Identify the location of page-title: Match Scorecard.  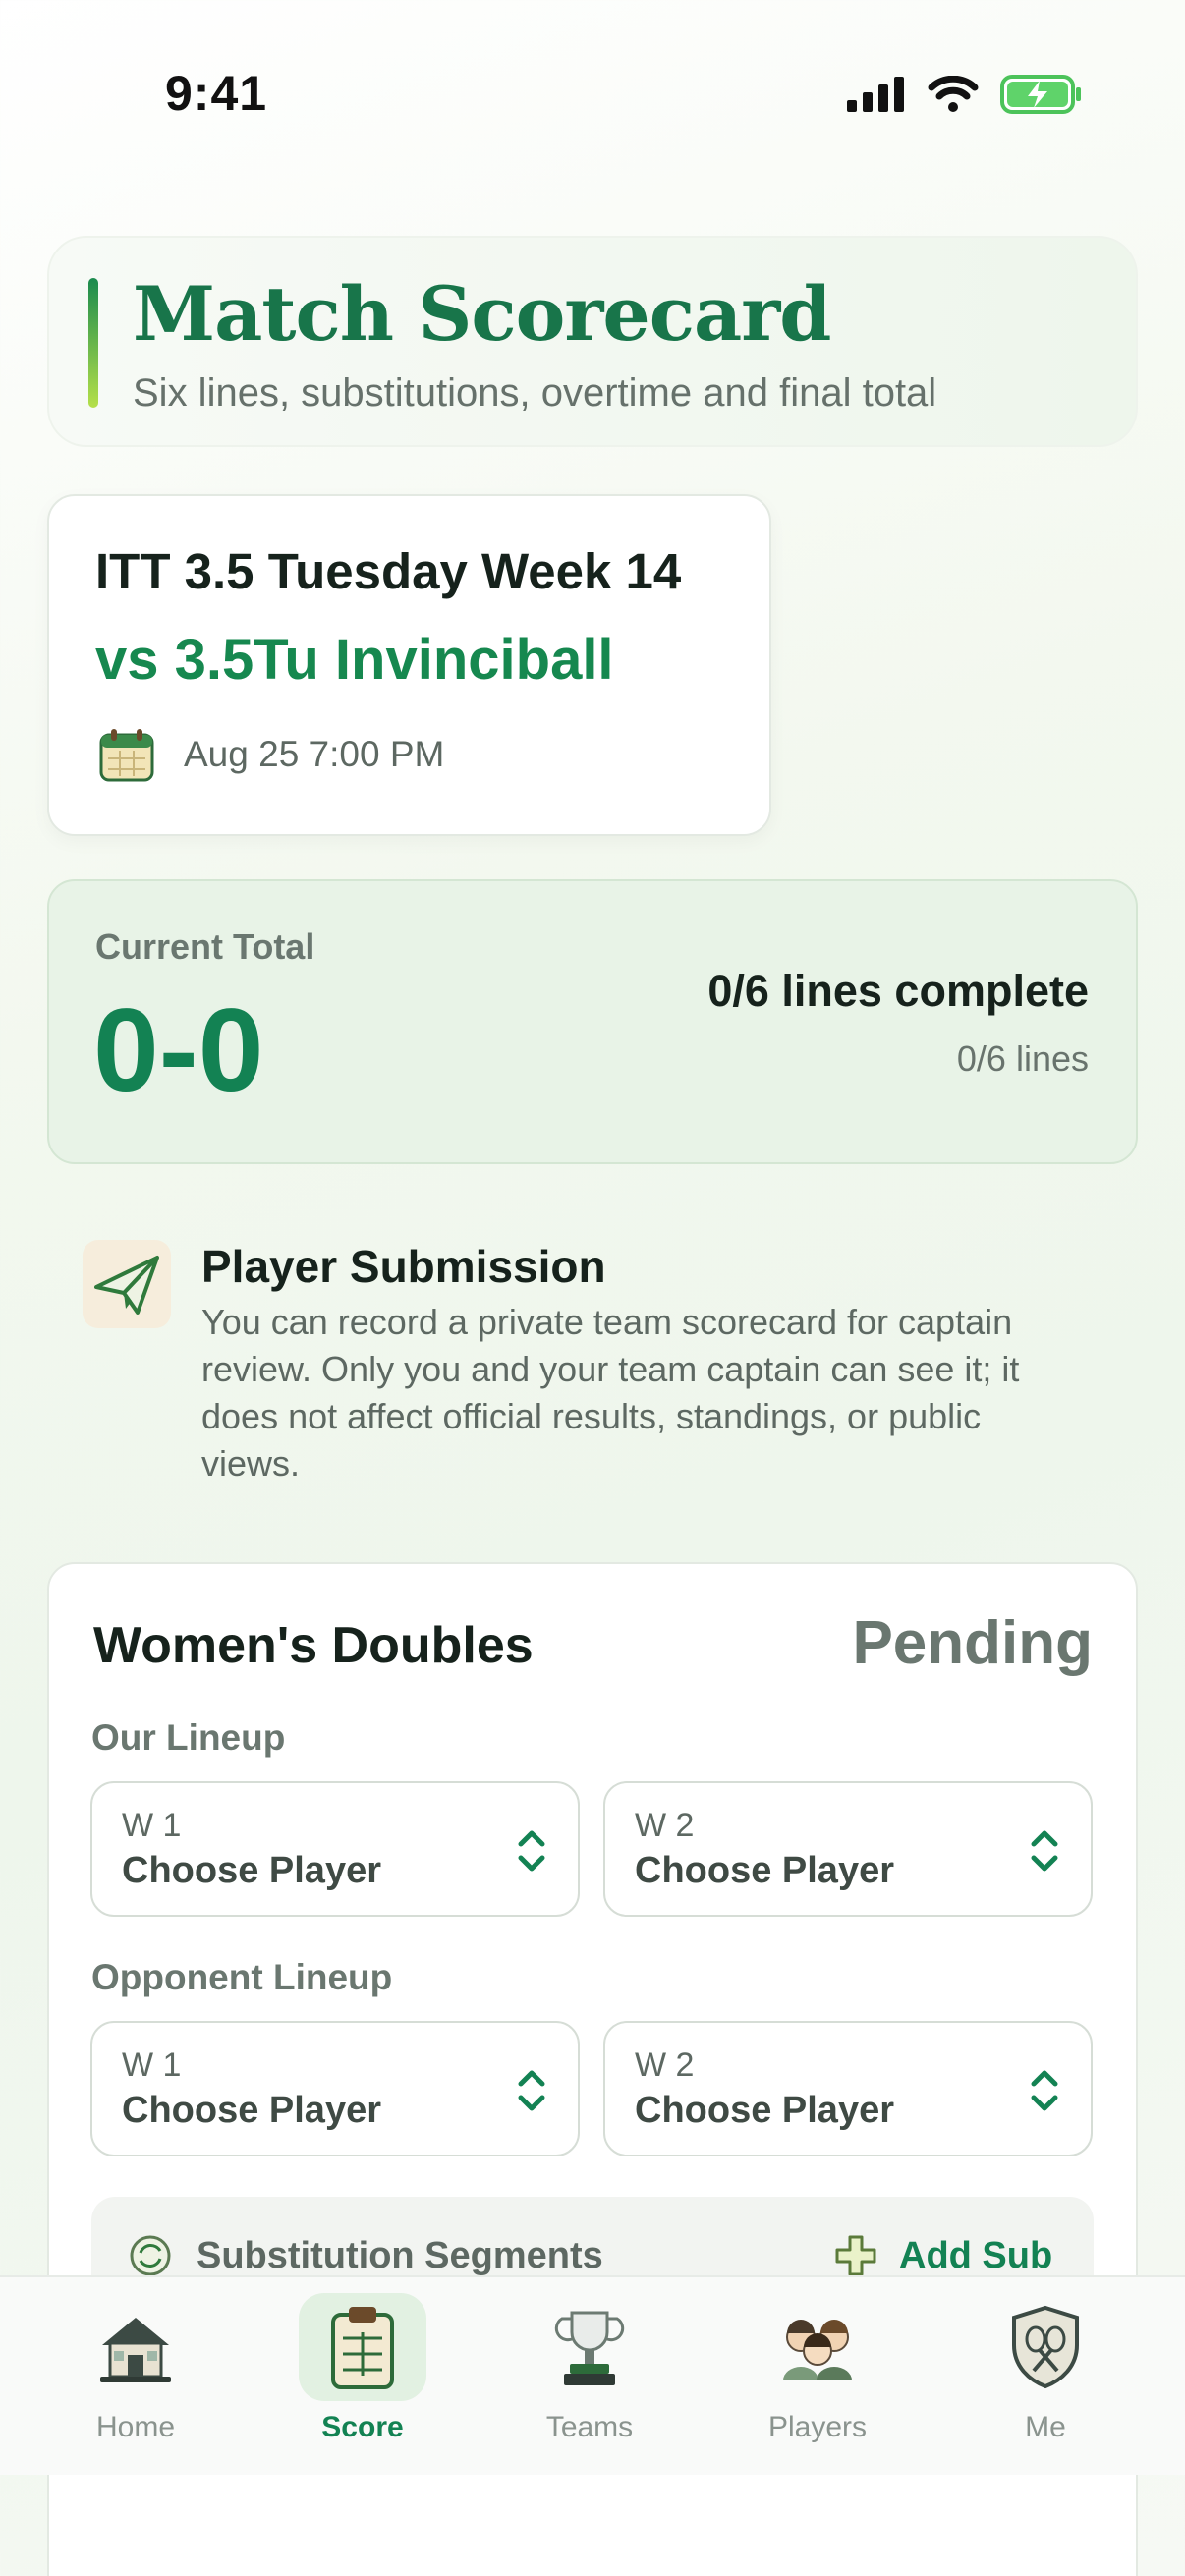
(482, 314).